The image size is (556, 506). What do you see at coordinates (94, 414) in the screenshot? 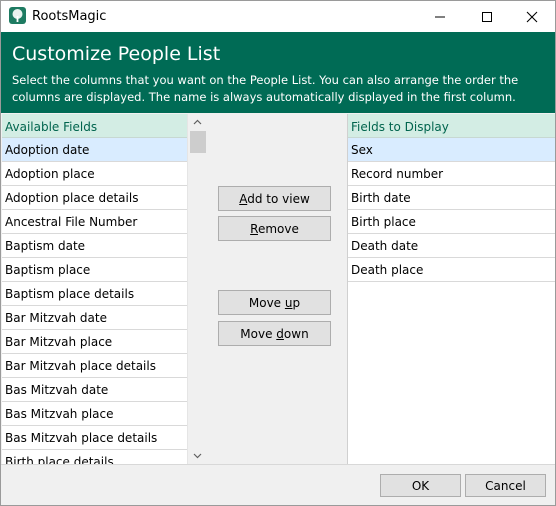
I see `list-item: Bas Mitzvah place` at bounding box center [94, 414].